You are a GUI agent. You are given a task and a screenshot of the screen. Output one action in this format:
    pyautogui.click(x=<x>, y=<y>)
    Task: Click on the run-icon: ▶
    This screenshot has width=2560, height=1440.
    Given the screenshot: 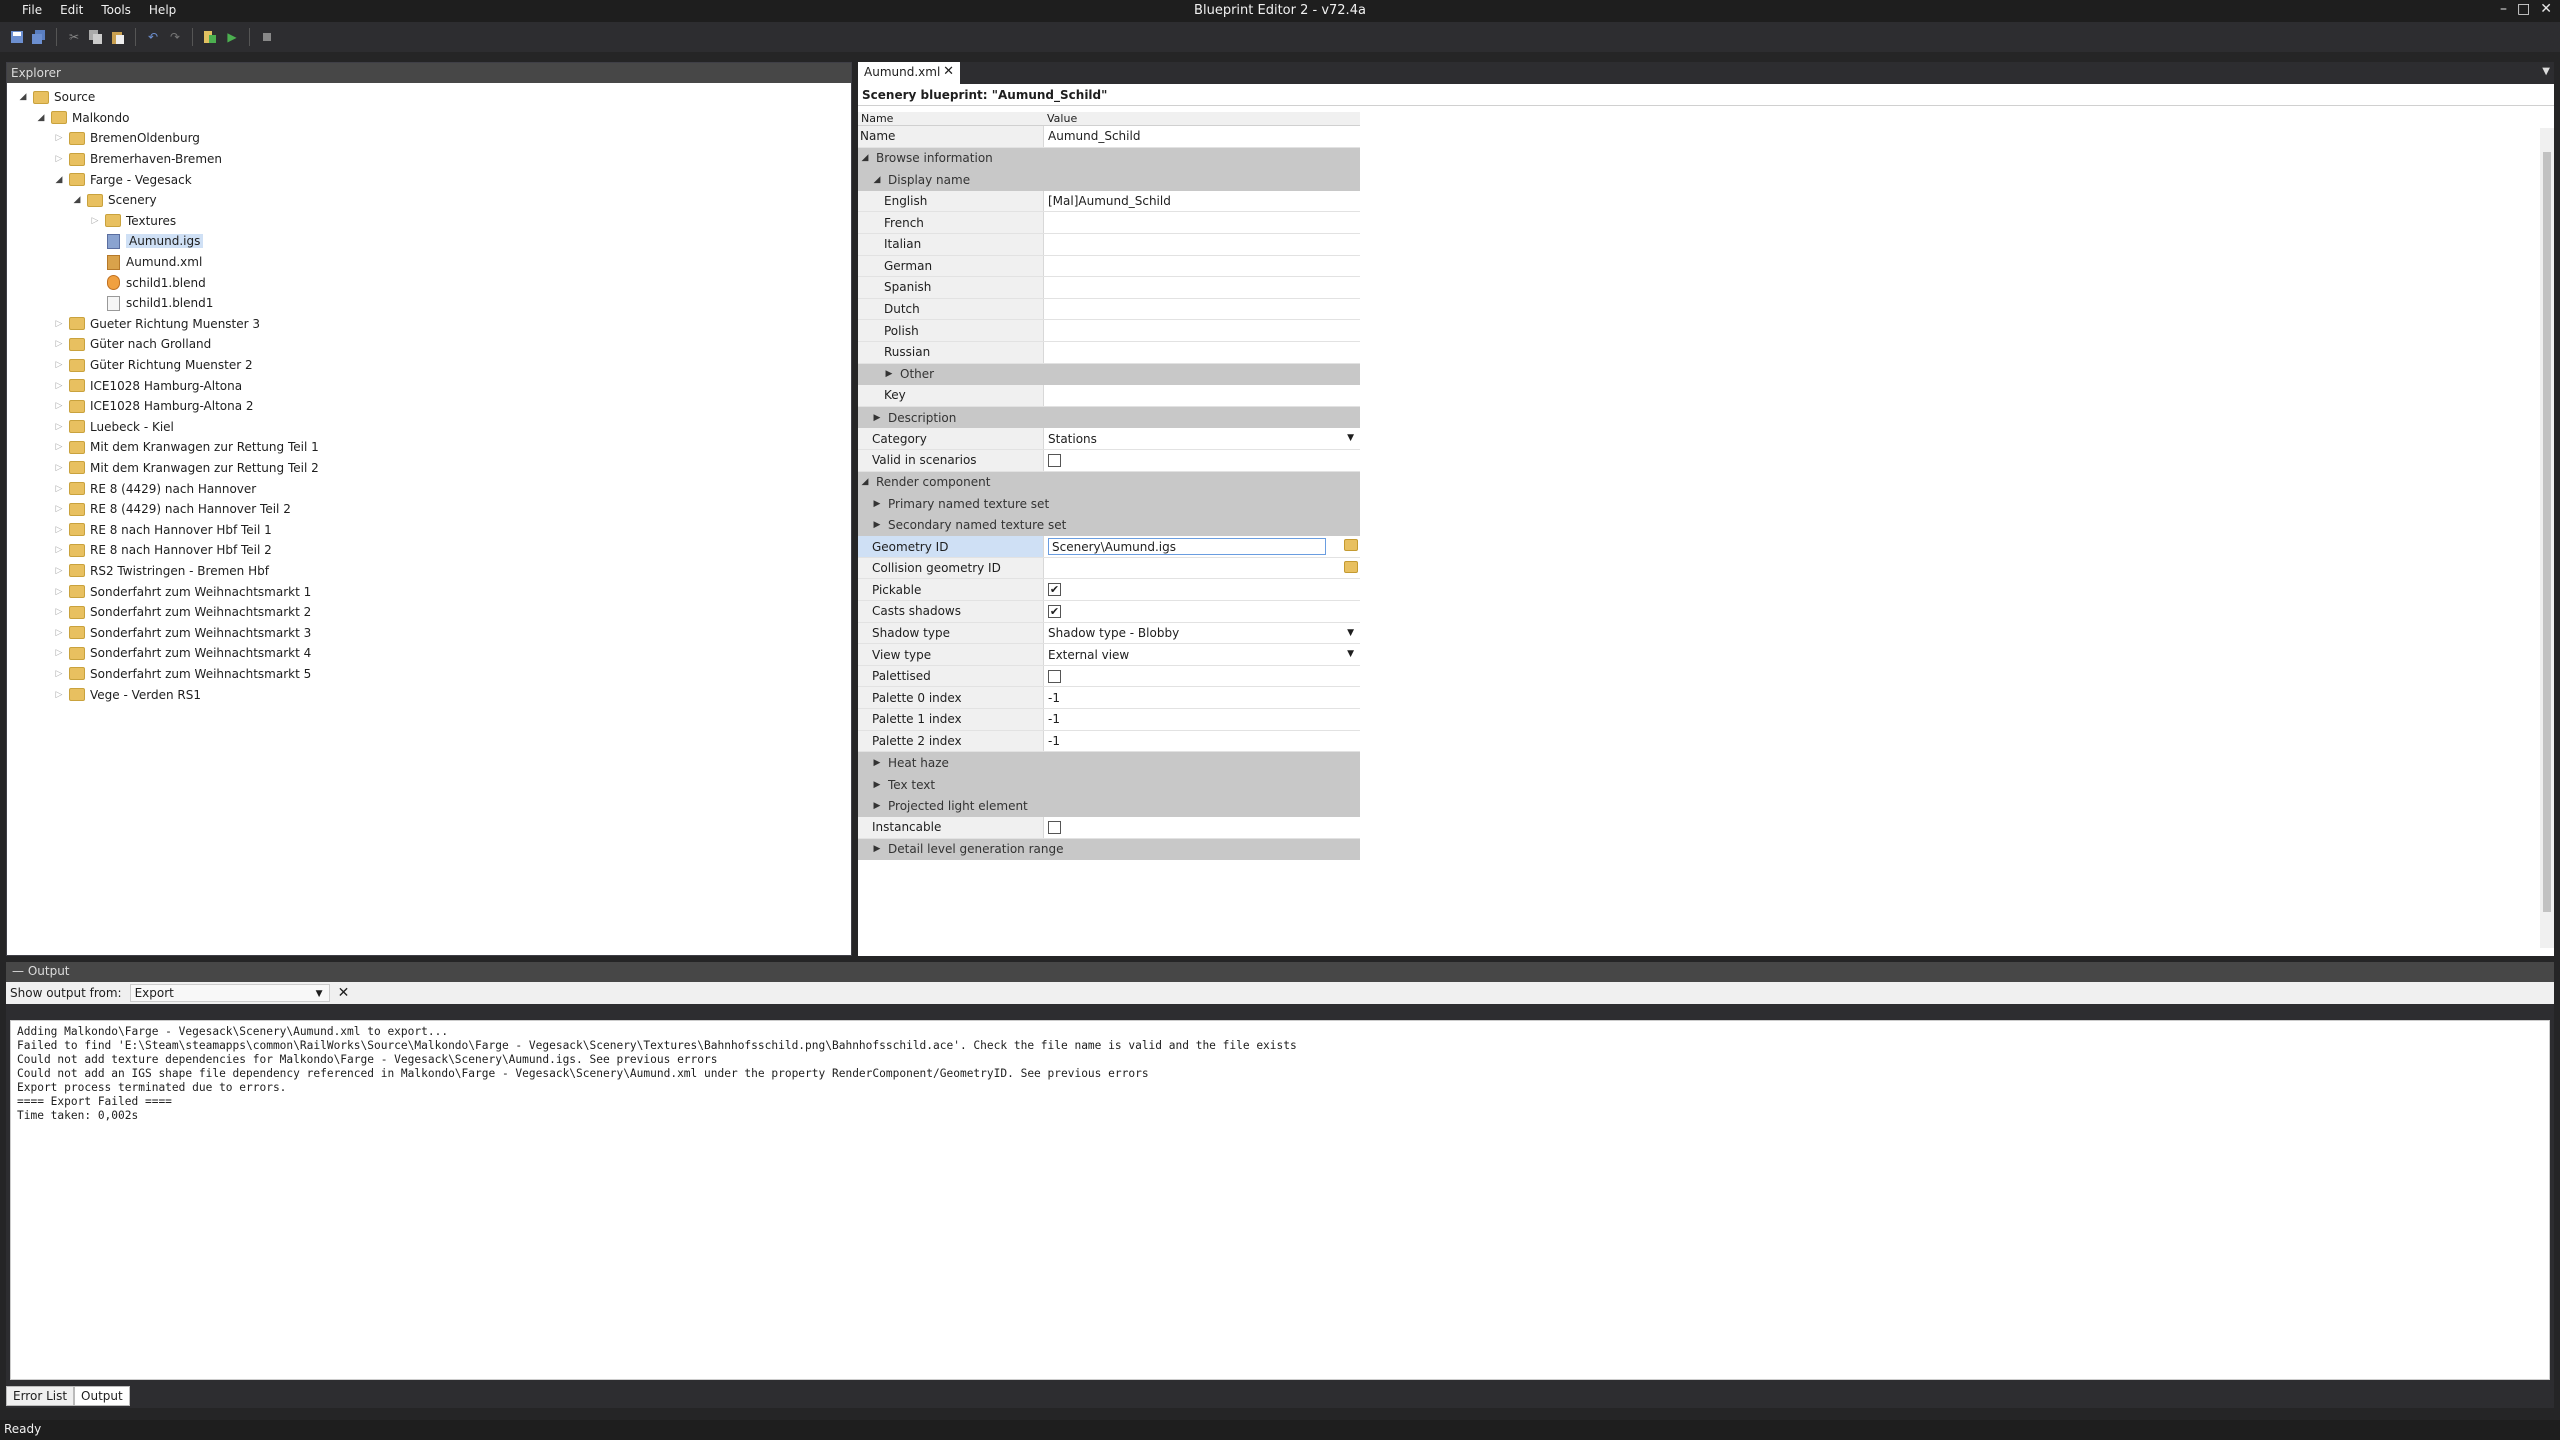 What is the action you would take?
    pyautogui.click(x=232, y=37)
    